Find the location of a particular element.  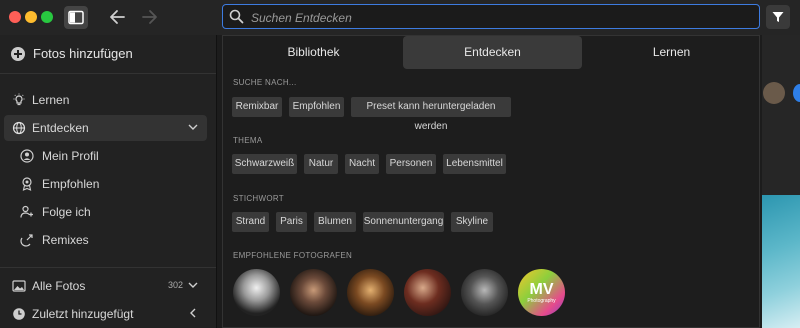

tab-lernen: Lernen is located at coordinates (671, 52).